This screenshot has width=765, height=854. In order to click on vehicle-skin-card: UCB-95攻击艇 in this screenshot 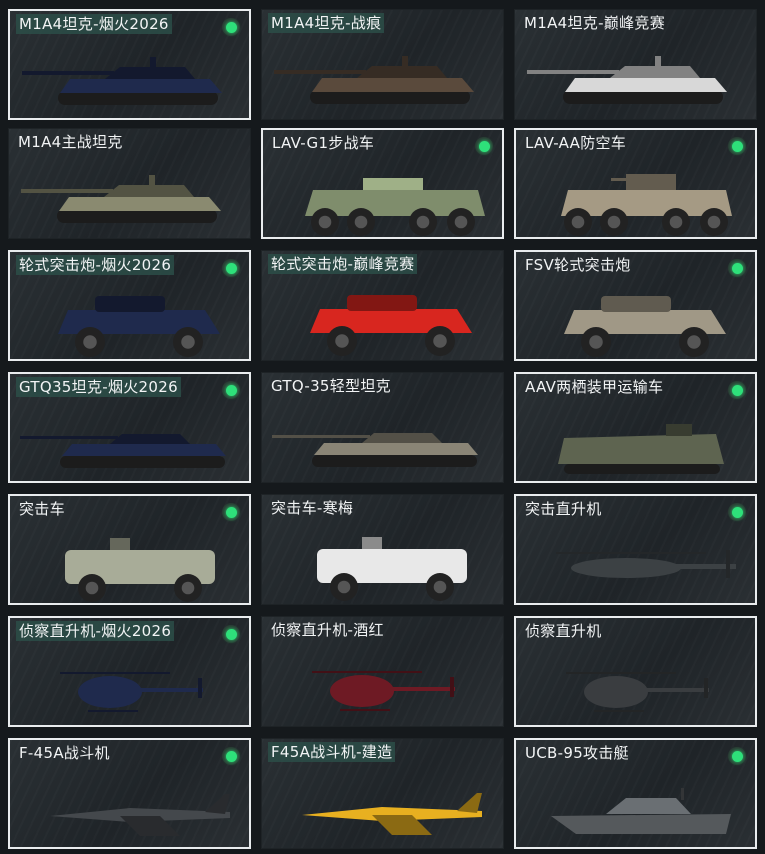, I will do `click(635, 793)`.